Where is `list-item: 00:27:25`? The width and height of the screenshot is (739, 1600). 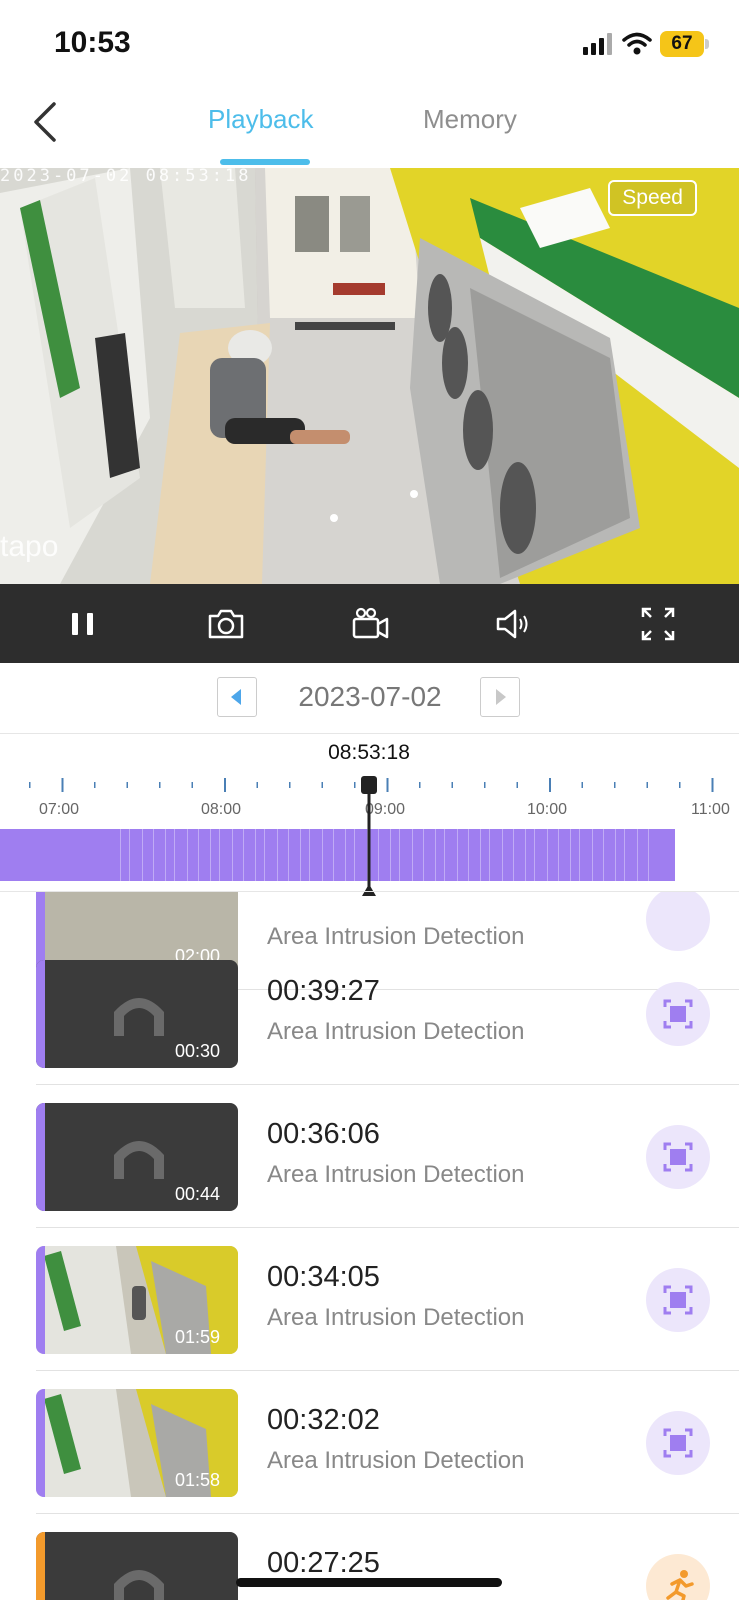
list-item: 00:27:25 is located at coordinates (369, 1557).